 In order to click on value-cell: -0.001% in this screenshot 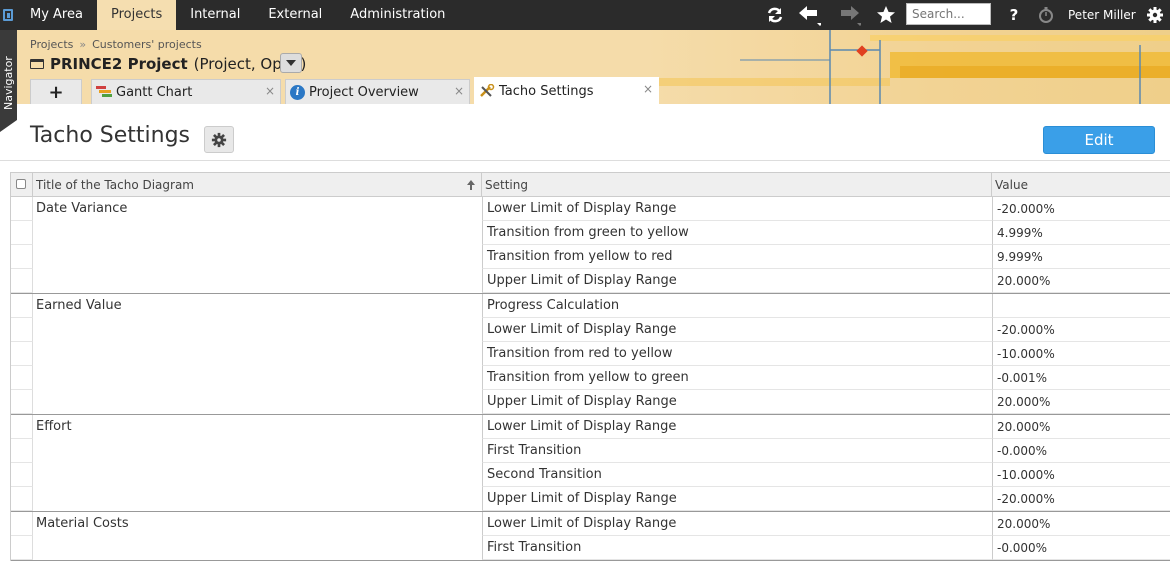, I will do `click(1081, 378)`.